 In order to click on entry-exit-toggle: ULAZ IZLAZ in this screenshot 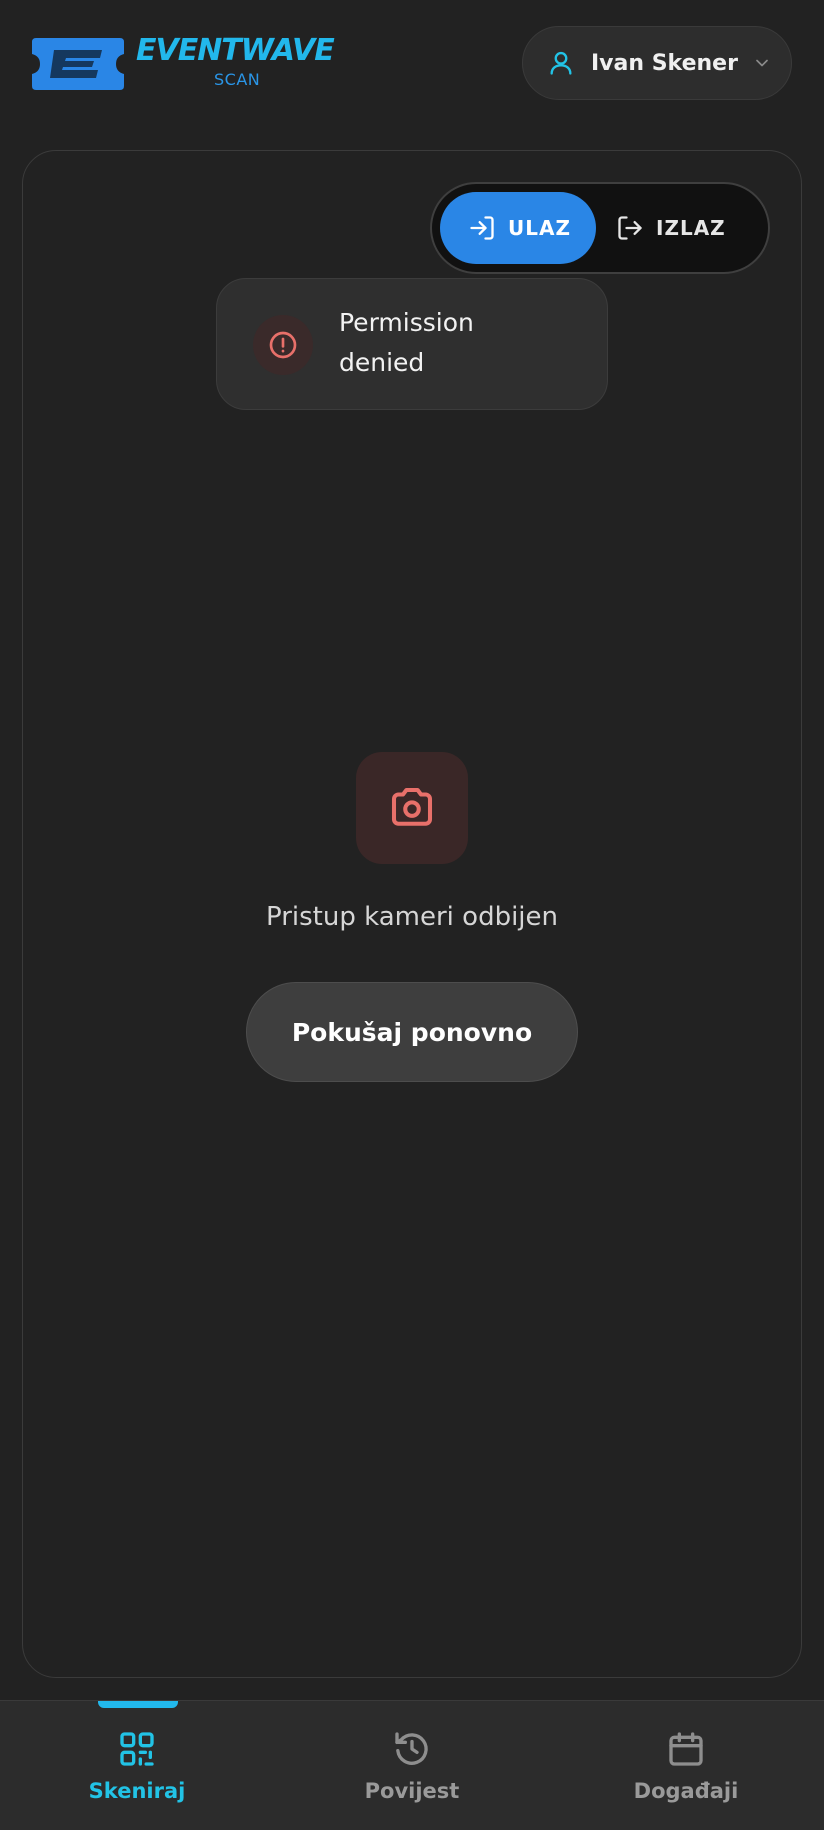, I will do `click(600, 228)`.